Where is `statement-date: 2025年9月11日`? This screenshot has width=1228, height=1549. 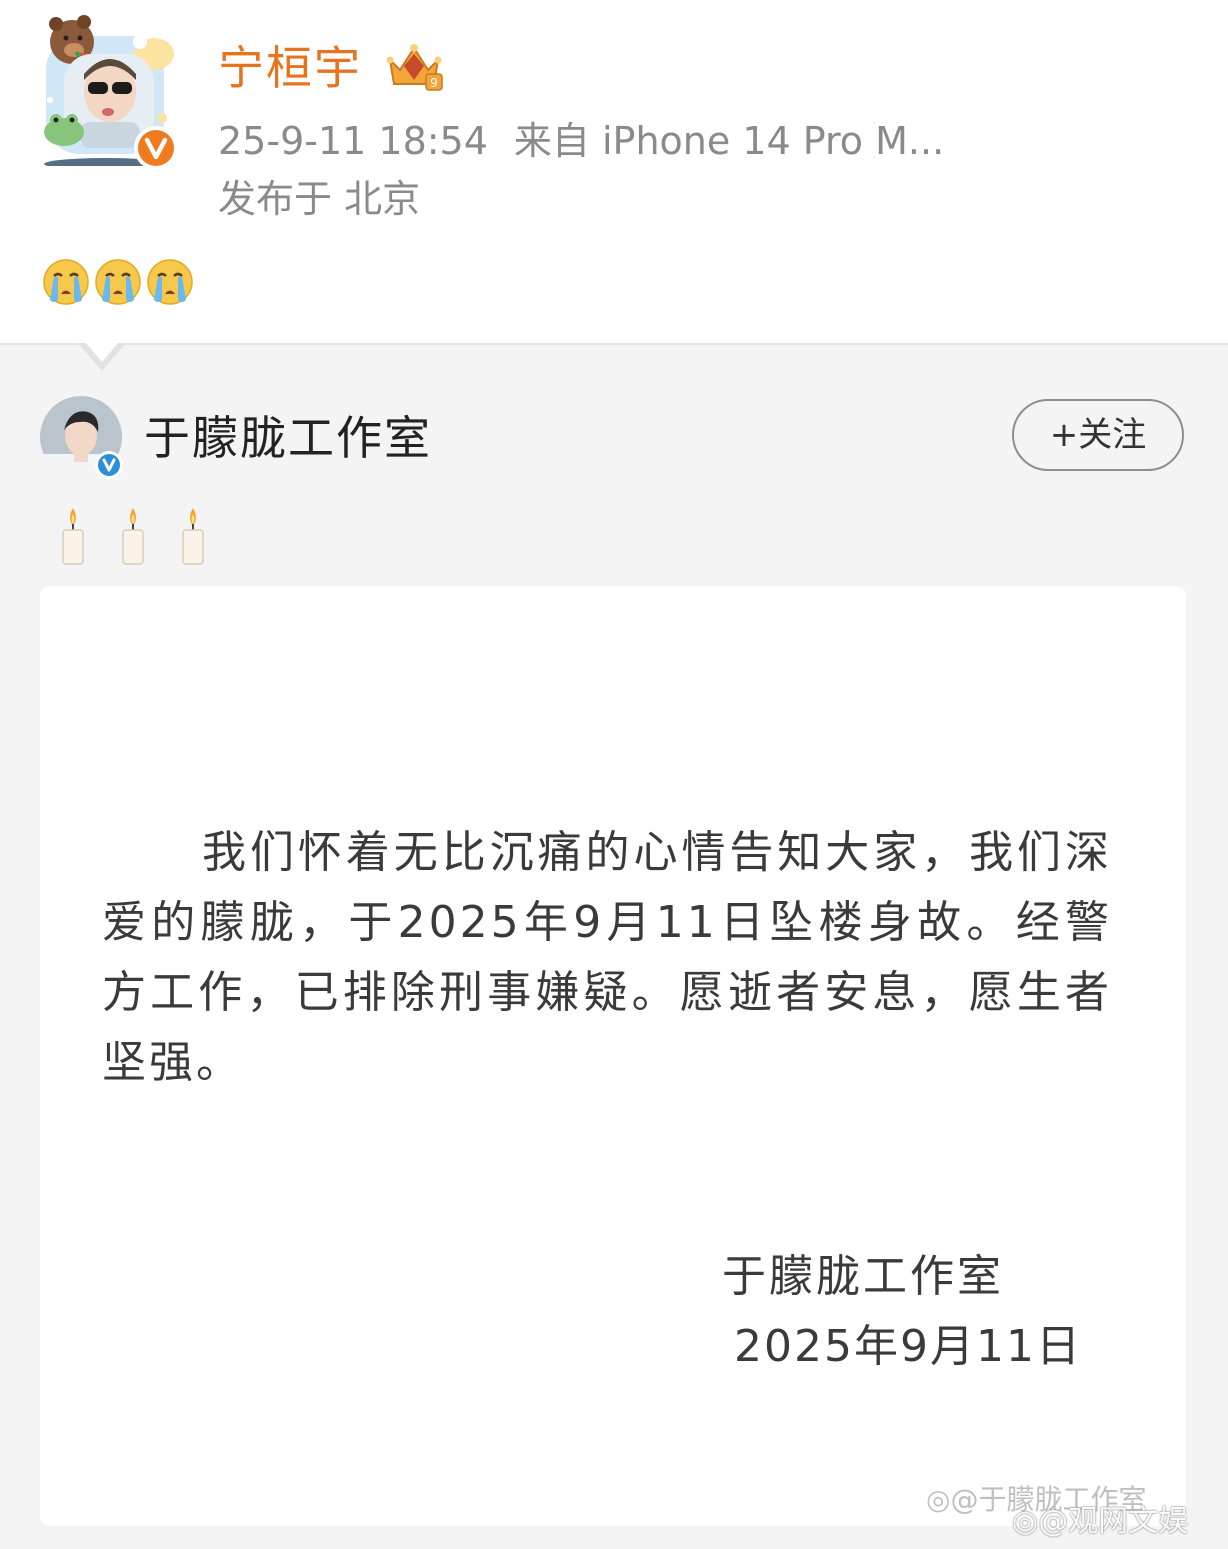 statement-date: 2025年9月11日 is located at coordinates (908, 1346).